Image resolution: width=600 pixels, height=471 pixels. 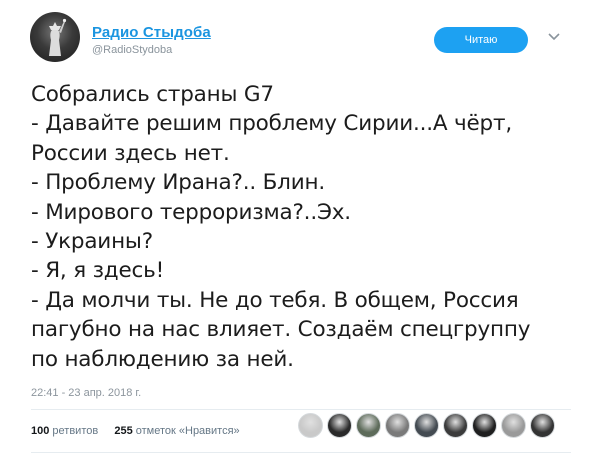 I want to click on engagement-stats: 100 ретвитов 255 отметок «Нравится», so click(x=135, y=431).